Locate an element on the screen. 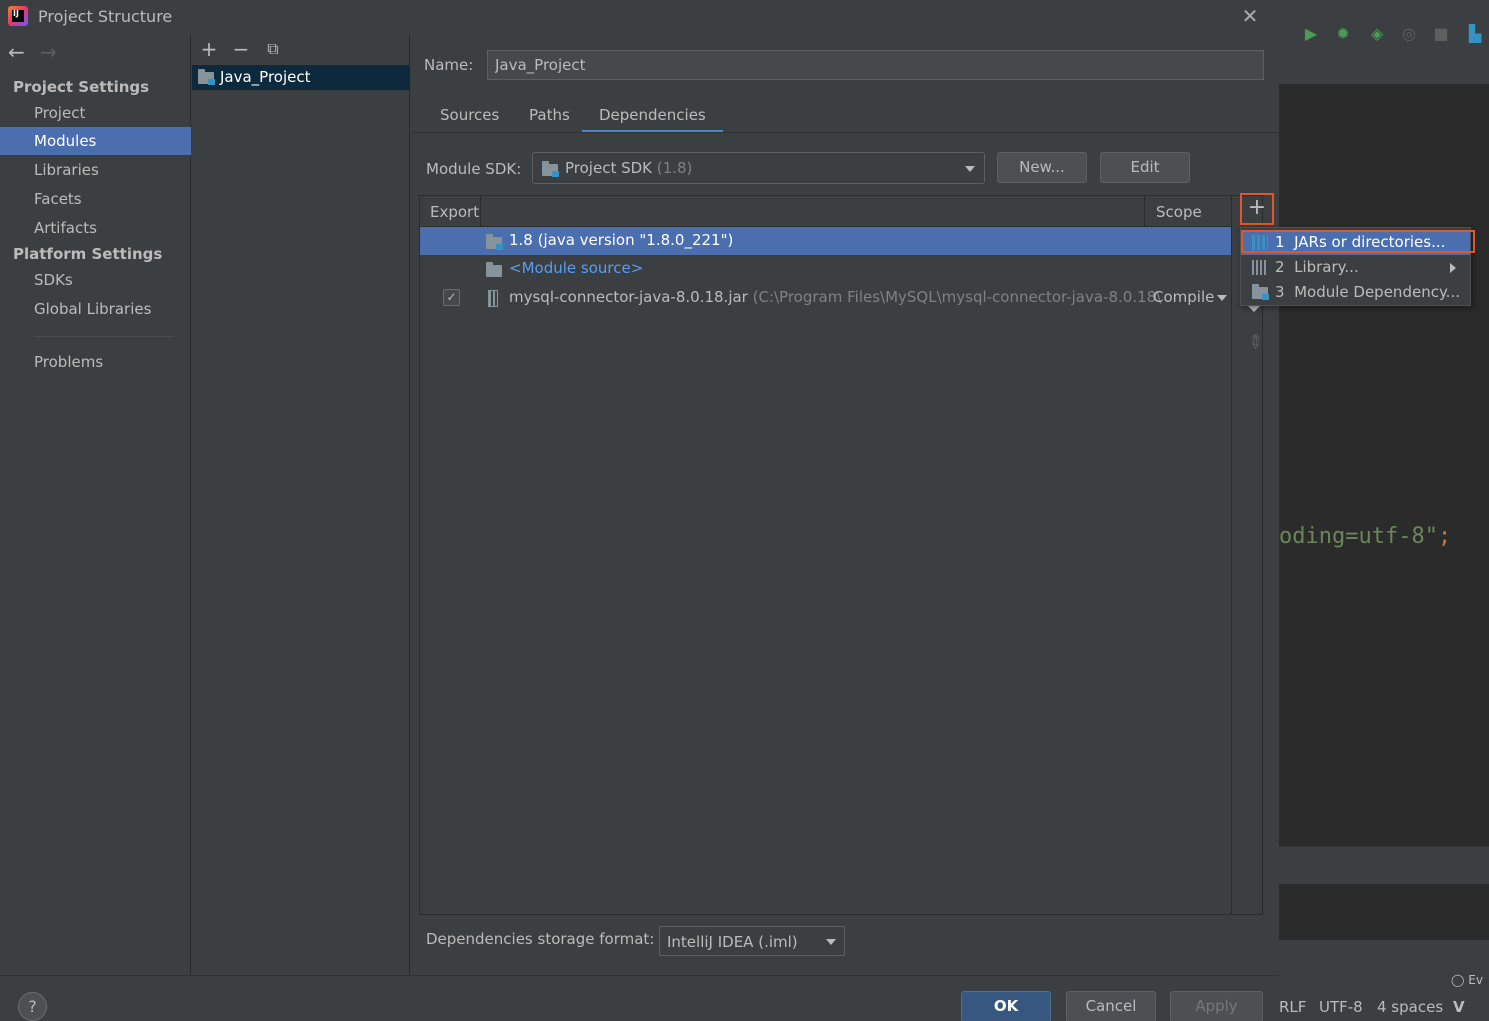 The image size is (1489, 1021). dialog-title: Project Structure is located at coordinates (105, 16).